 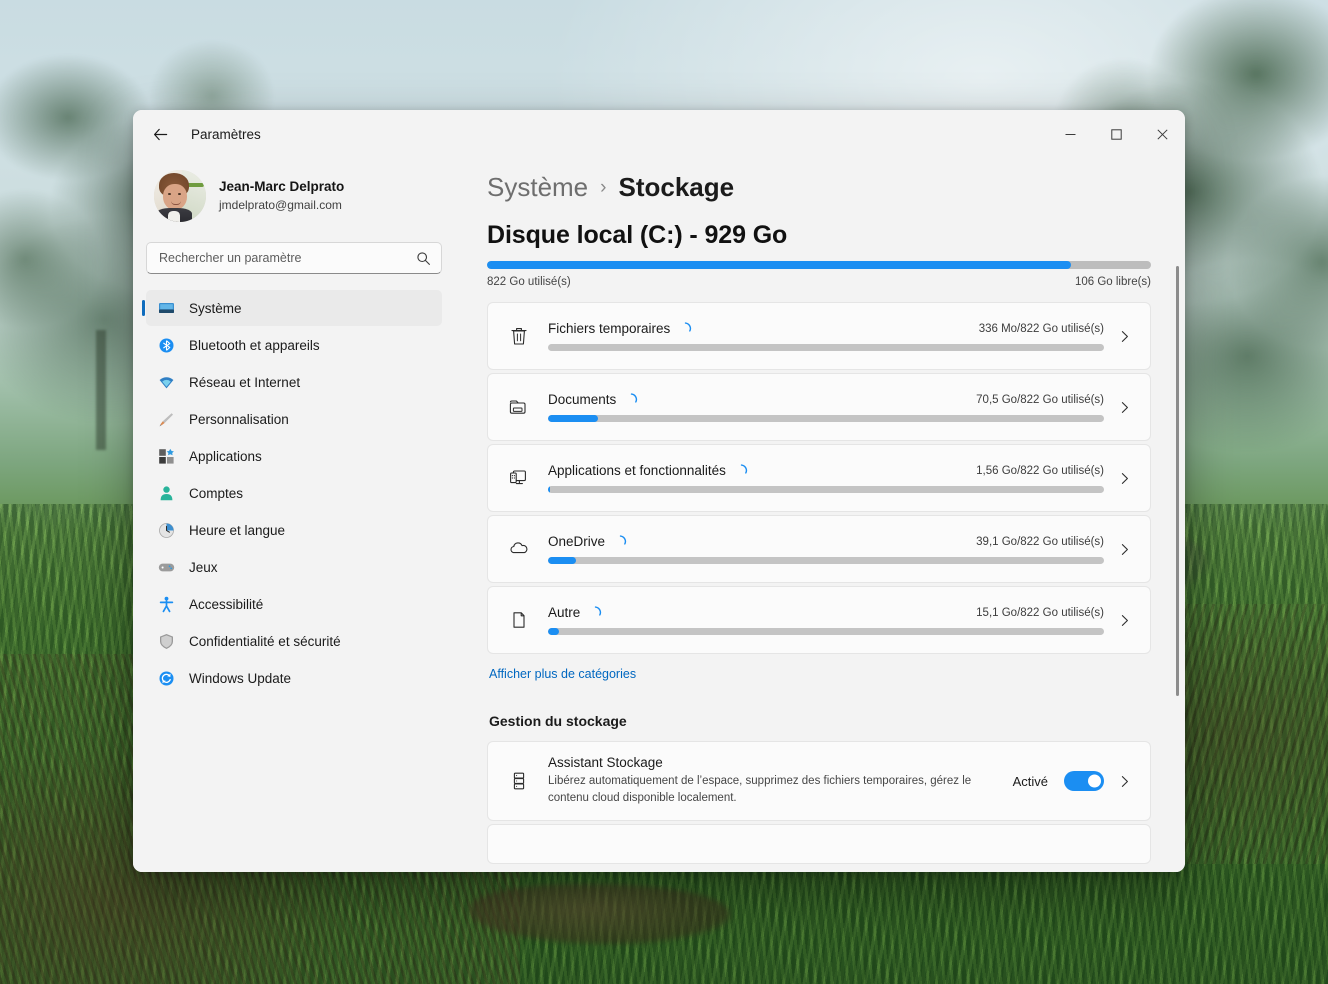 What do you see at coordinates (1041, 328) in the screenshot?
I see `category-amount: 336 Mo/822 Go utilisé(s)` at bounding box center [1041, 328].